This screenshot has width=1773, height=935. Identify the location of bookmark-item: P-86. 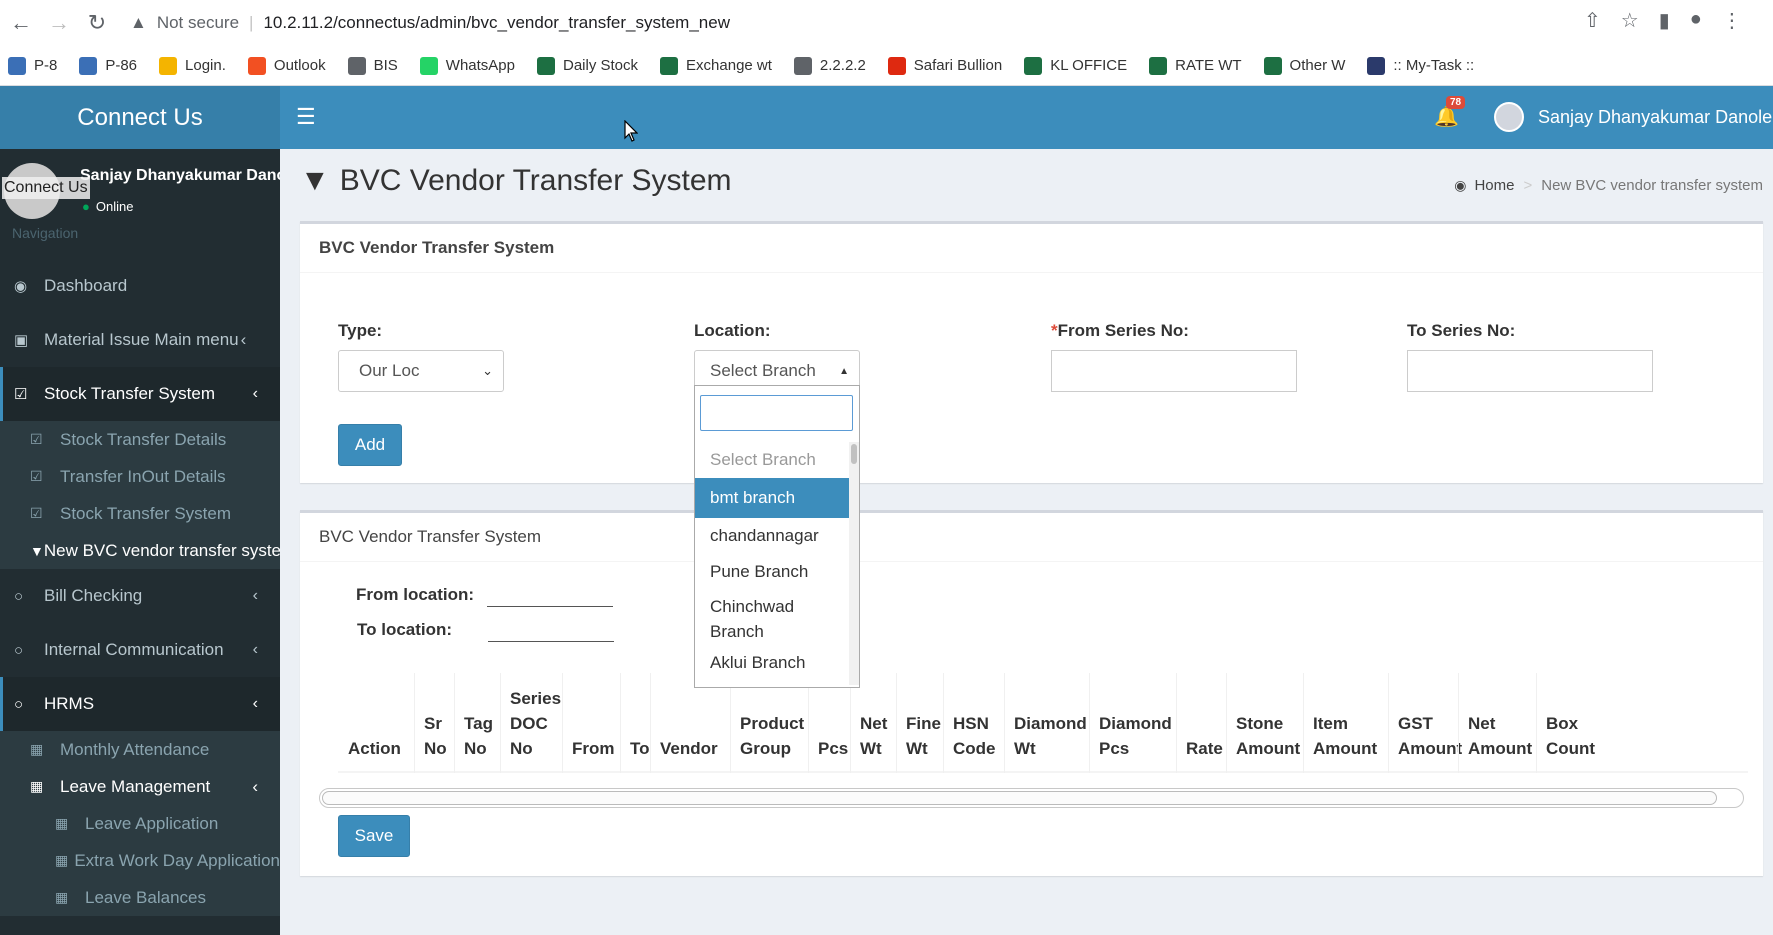
(108, 65).